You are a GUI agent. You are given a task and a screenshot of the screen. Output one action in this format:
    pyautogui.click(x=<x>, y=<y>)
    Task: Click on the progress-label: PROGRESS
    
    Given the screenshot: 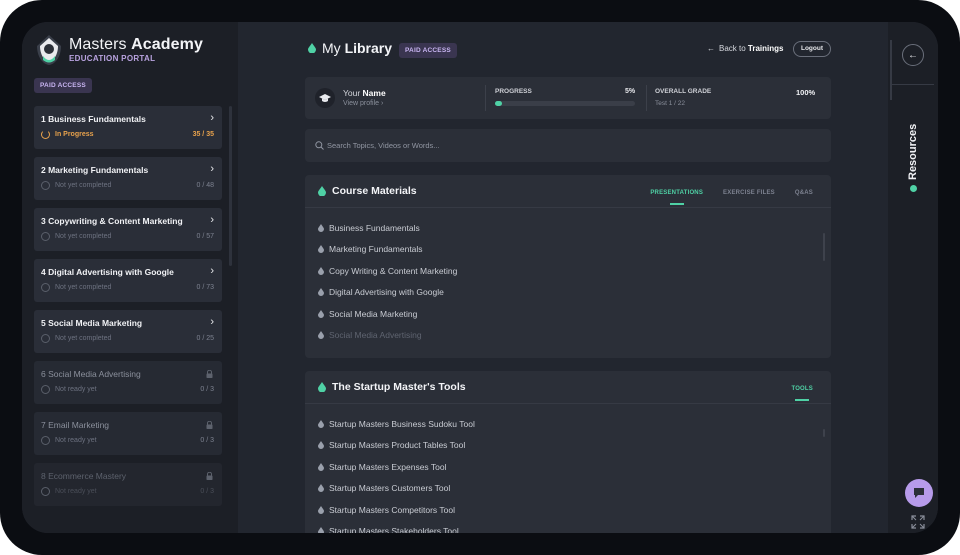 What is the action you would take?
    pyautogui.click(x=513, y=91)
    